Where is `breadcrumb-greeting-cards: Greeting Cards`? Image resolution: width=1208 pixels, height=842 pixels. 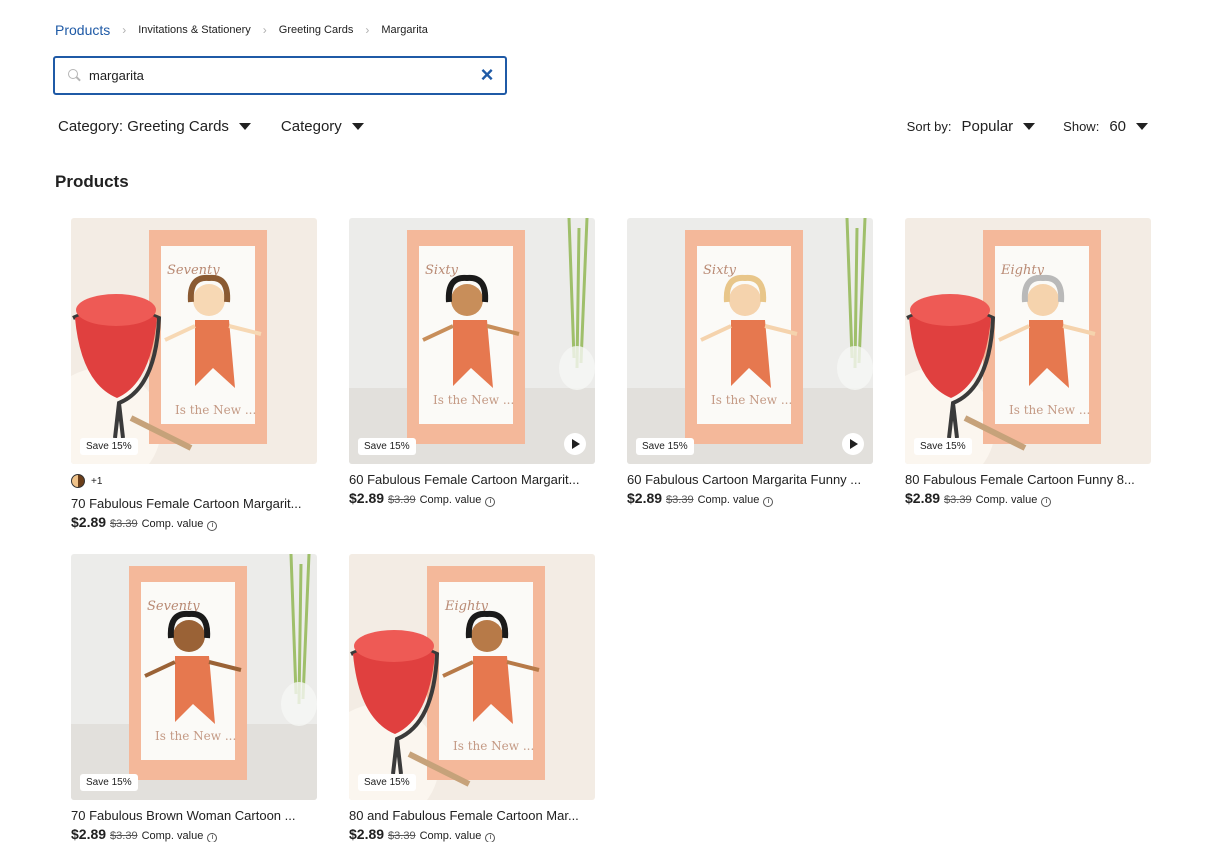
breadcrumb-greeting-cards: Greeting Cards is located at coordinates (316, 30).